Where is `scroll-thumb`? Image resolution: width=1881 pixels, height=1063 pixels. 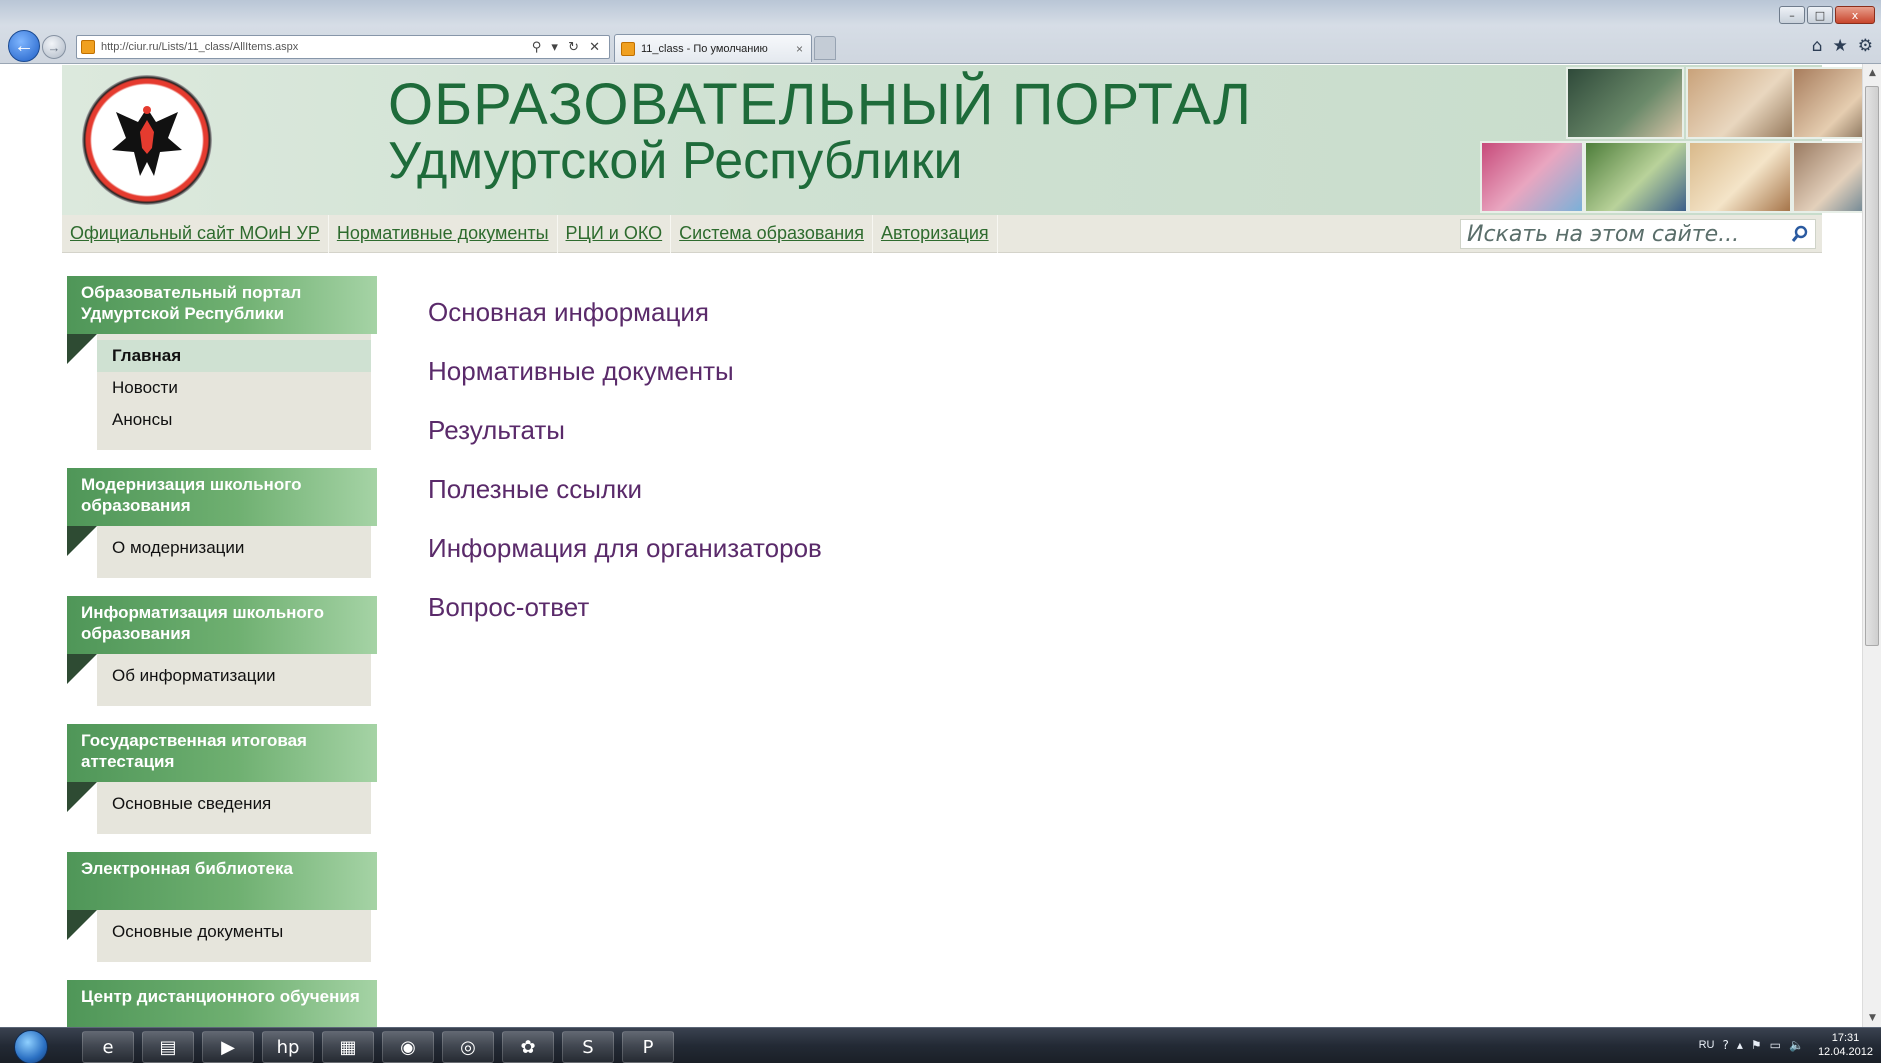
scroll-thumb is located at coordinates (1872, 366).